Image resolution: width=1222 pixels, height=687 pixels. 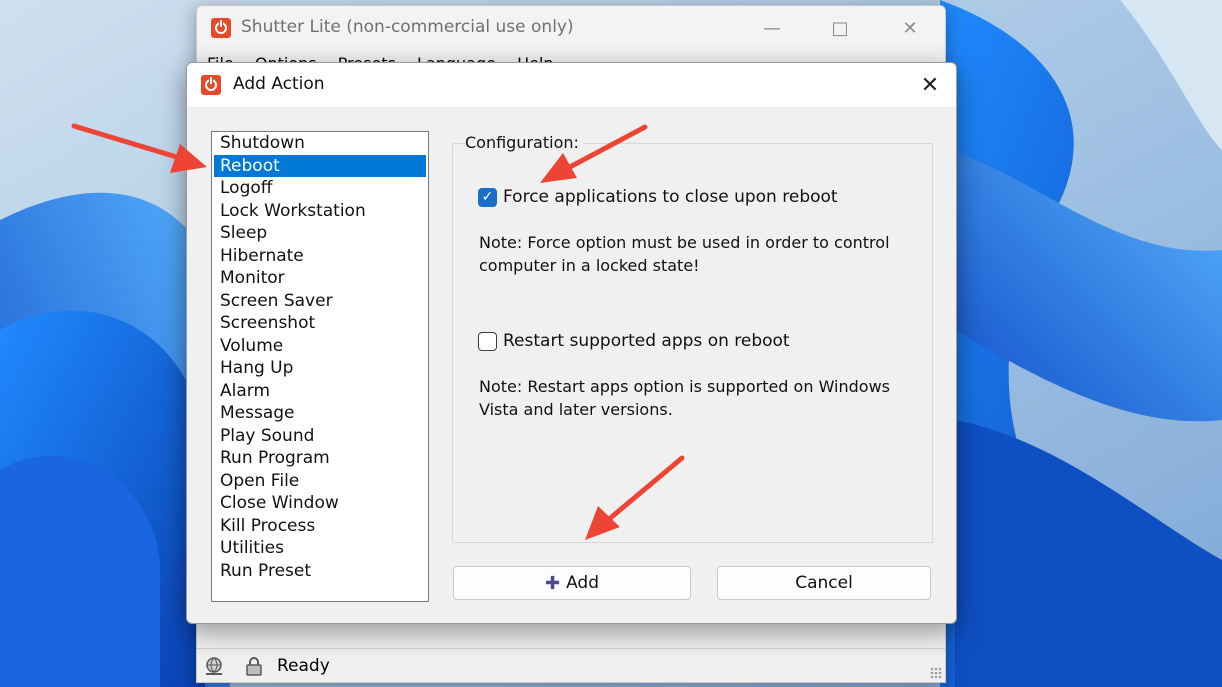 I want to click on configuration-legend: Configuration:, so click(x=524, y=142).